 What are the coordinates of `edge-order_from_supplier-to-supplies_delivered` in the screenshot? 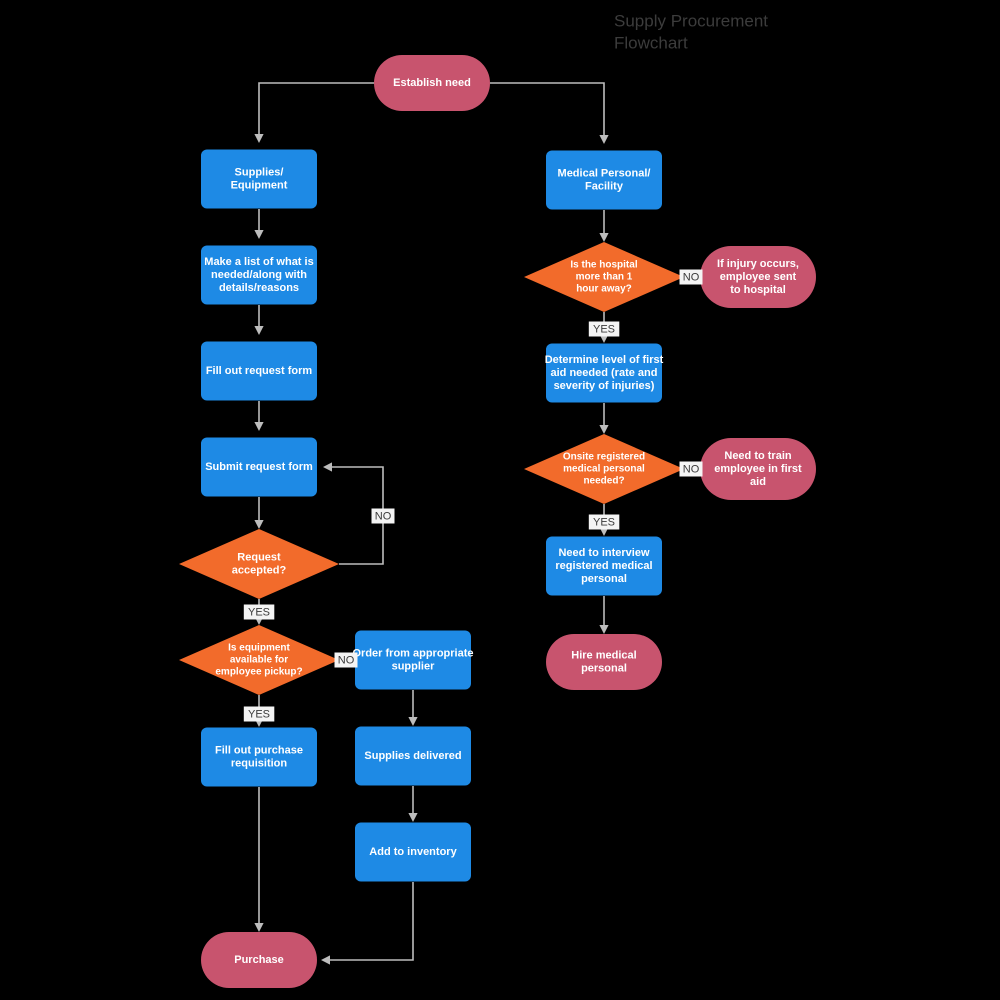 It's located at (413, 708).